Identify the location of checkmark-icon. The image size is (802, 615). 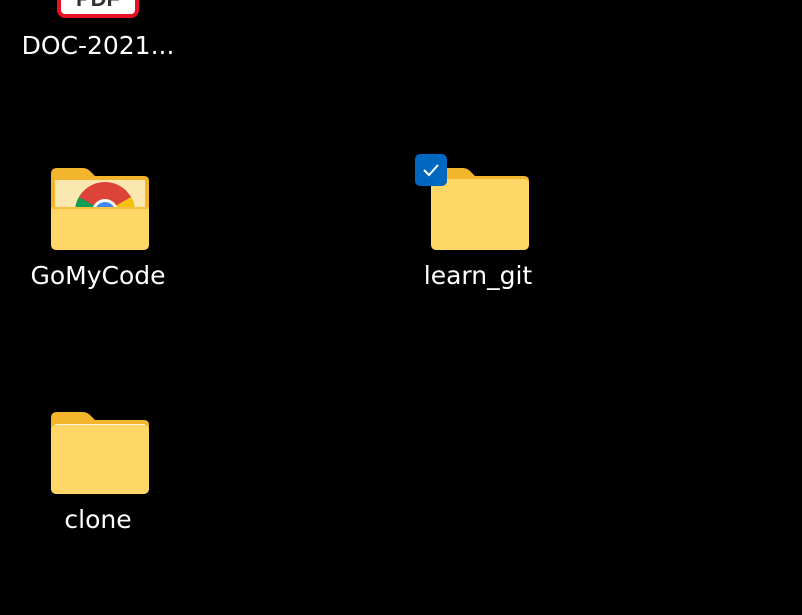
(431, 170).